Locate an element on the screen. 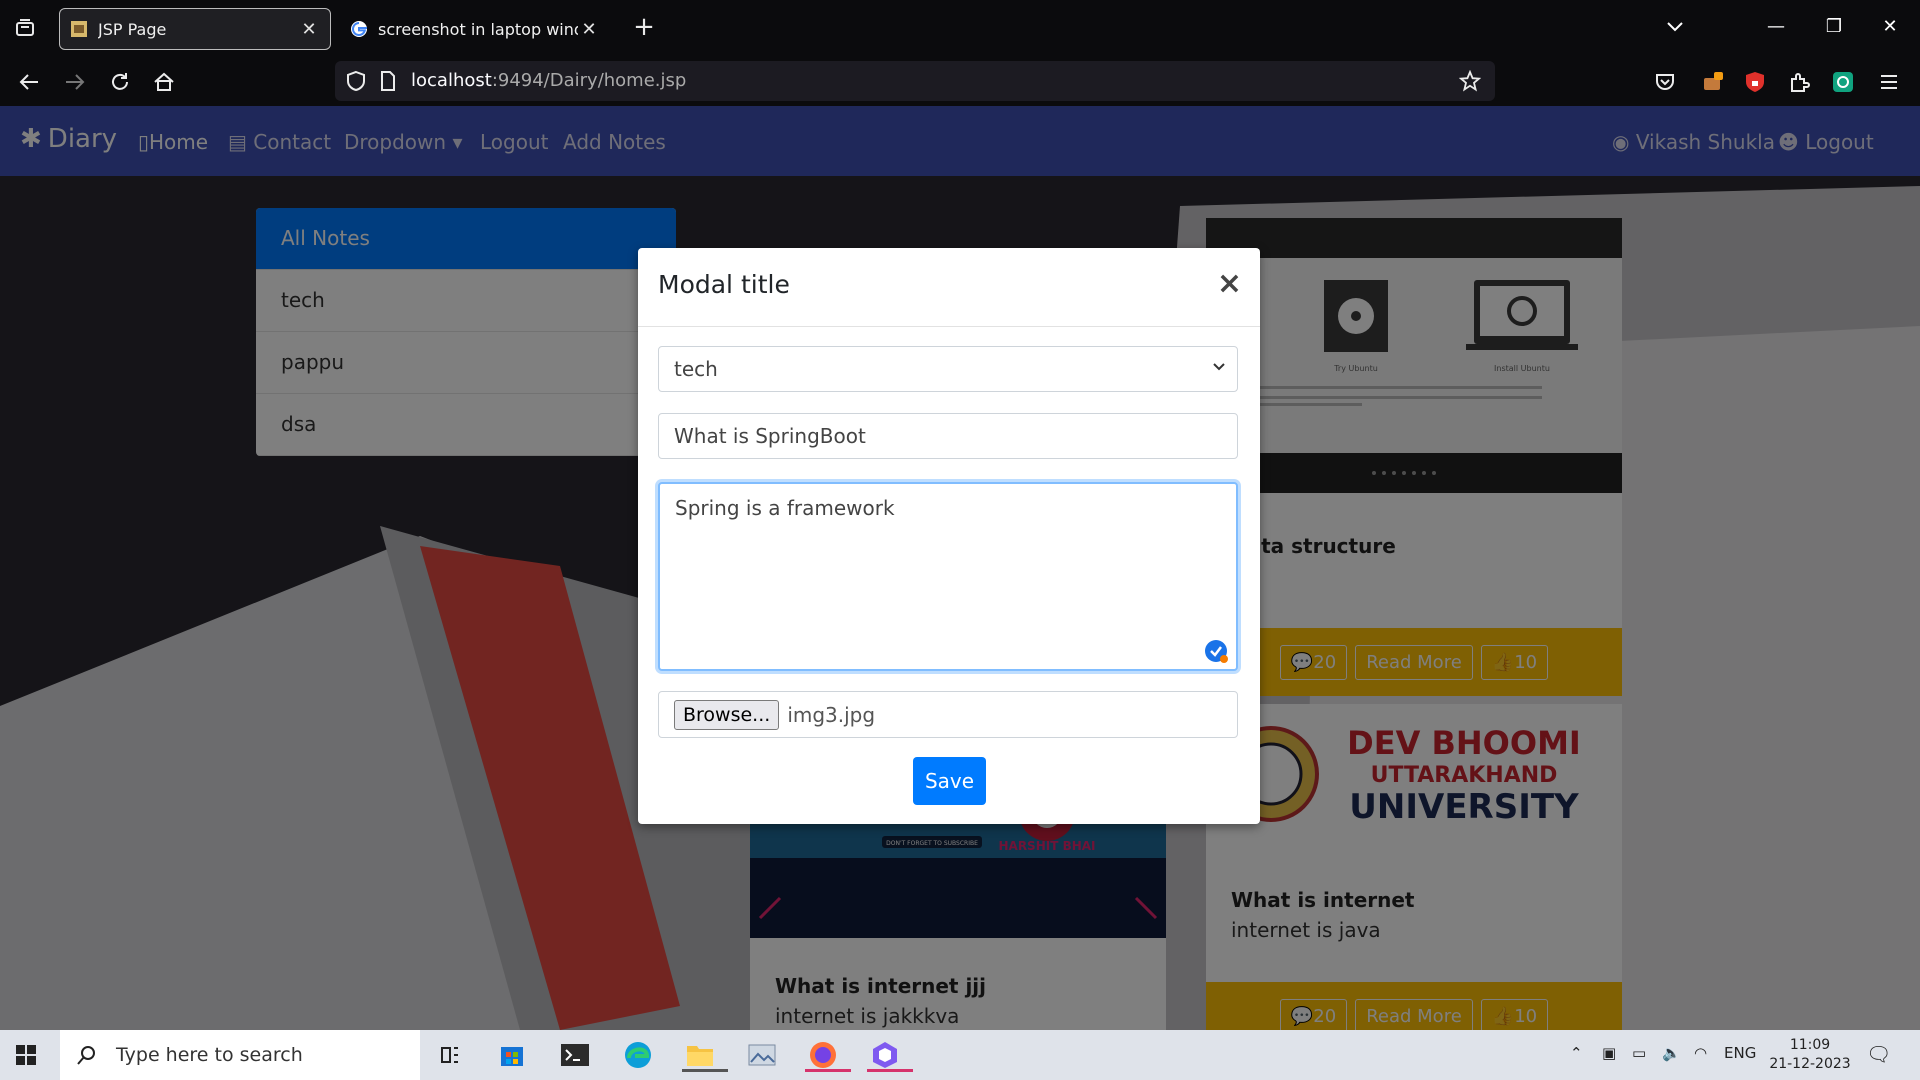 The image size is (1920, 1080). adblock-icon is located at coordinates (1755, 82).